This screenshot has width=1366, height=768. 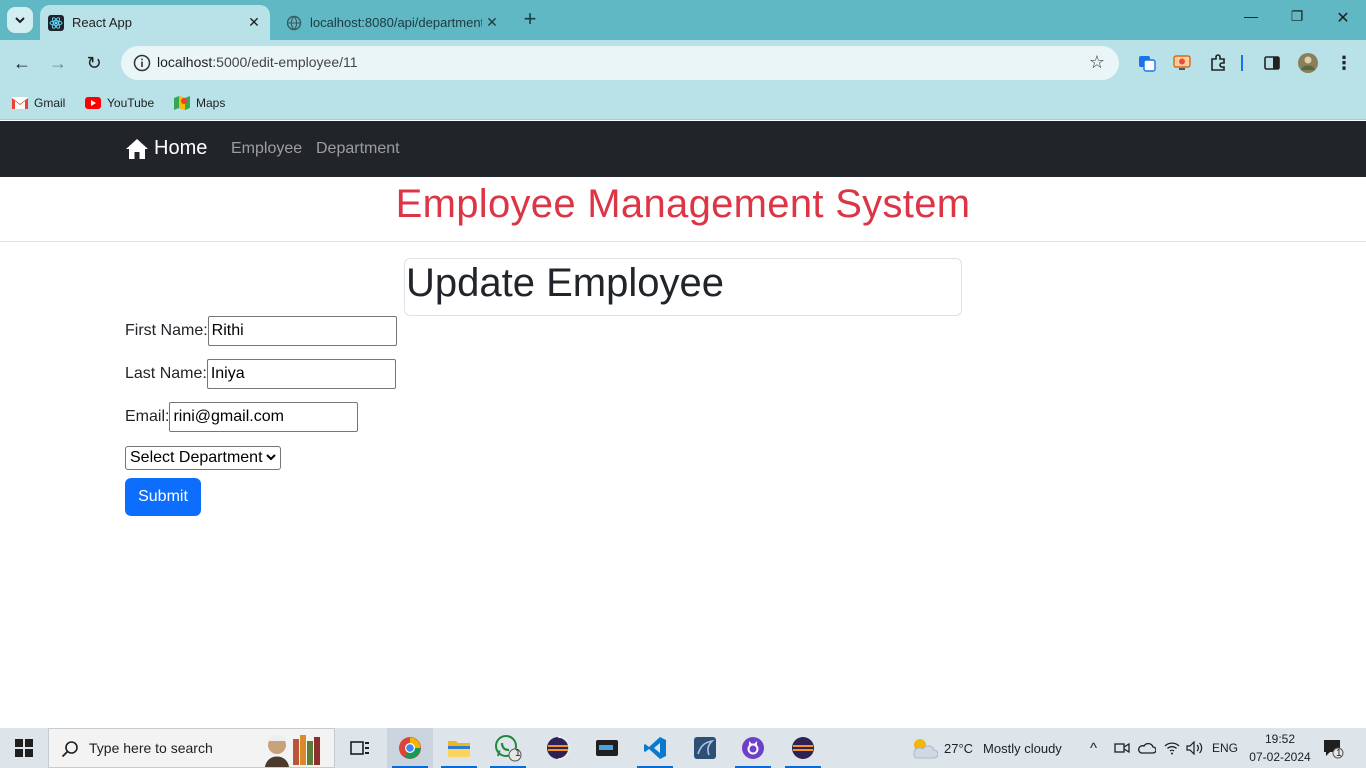 I want to click on department-select-value: Select Department, so click(x=196, y=457).